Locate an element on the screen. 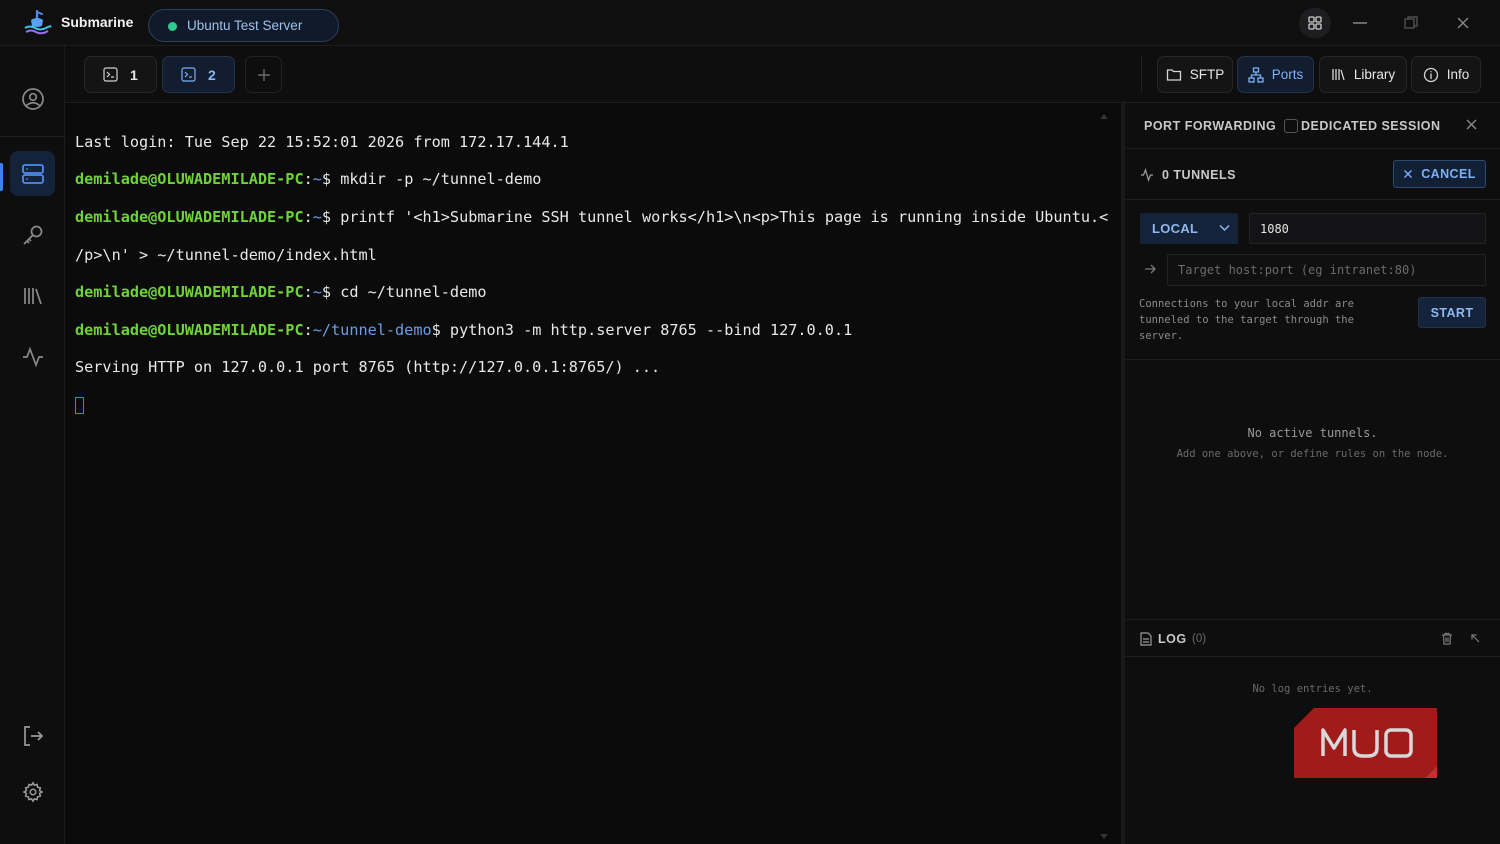 Image resolution: width=1500 pixels, height=844 pixels. local-port-input: 1080 is located at coordinates (1367, 228).